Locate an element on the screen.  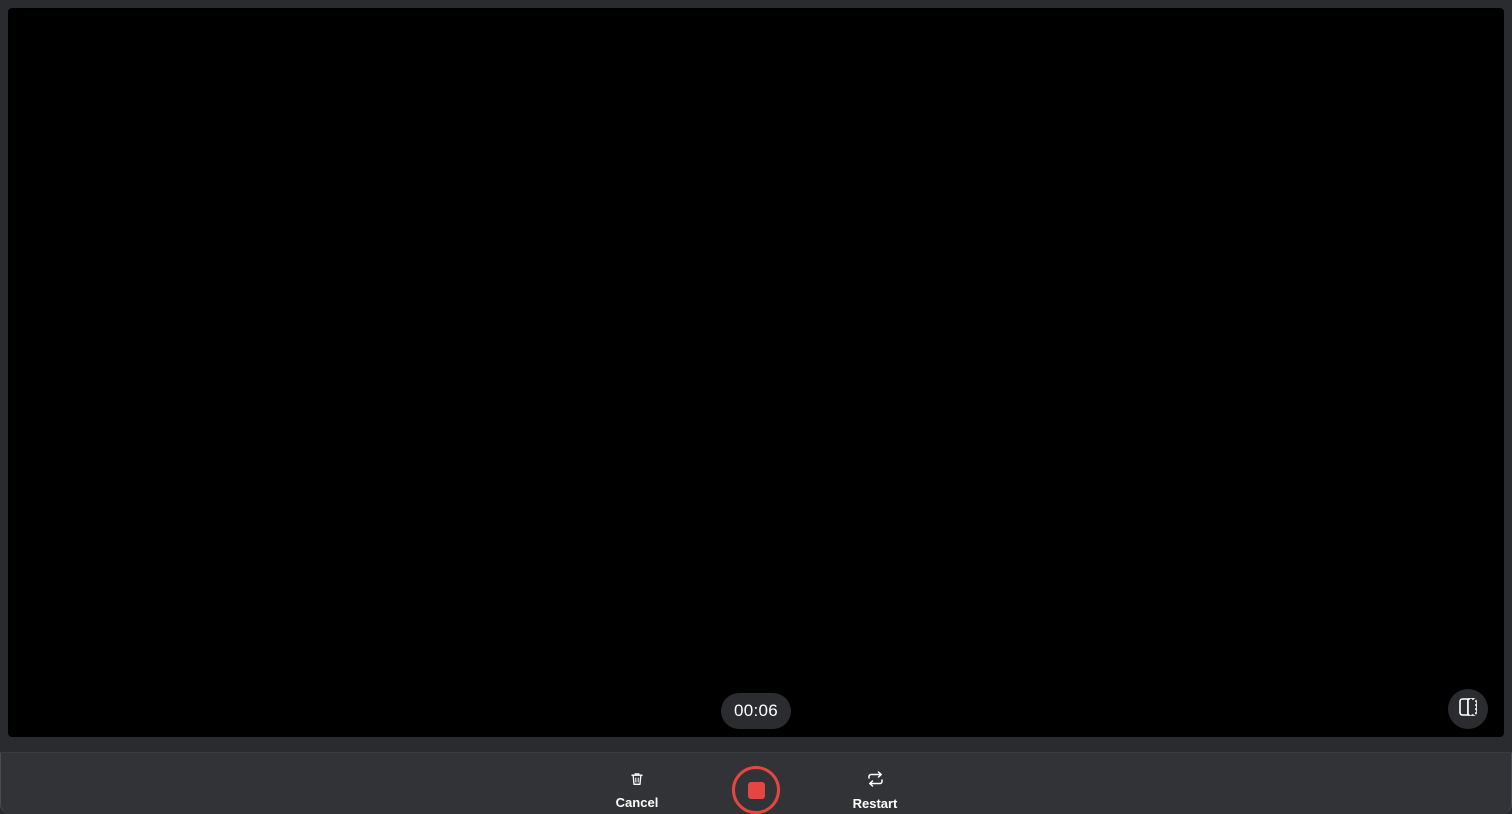
restart-button: Restart is located at coordinates (875, 791).